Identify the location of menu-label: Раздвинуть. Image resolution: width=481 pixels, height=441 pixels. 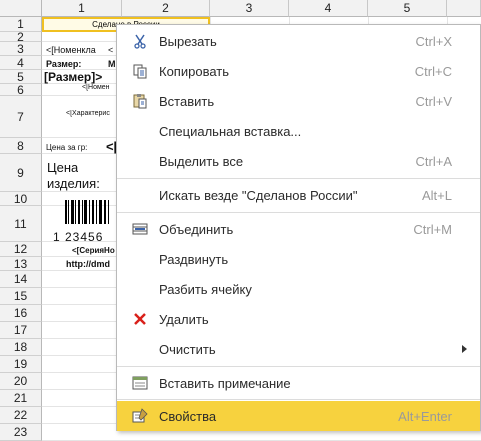
(194, 259).